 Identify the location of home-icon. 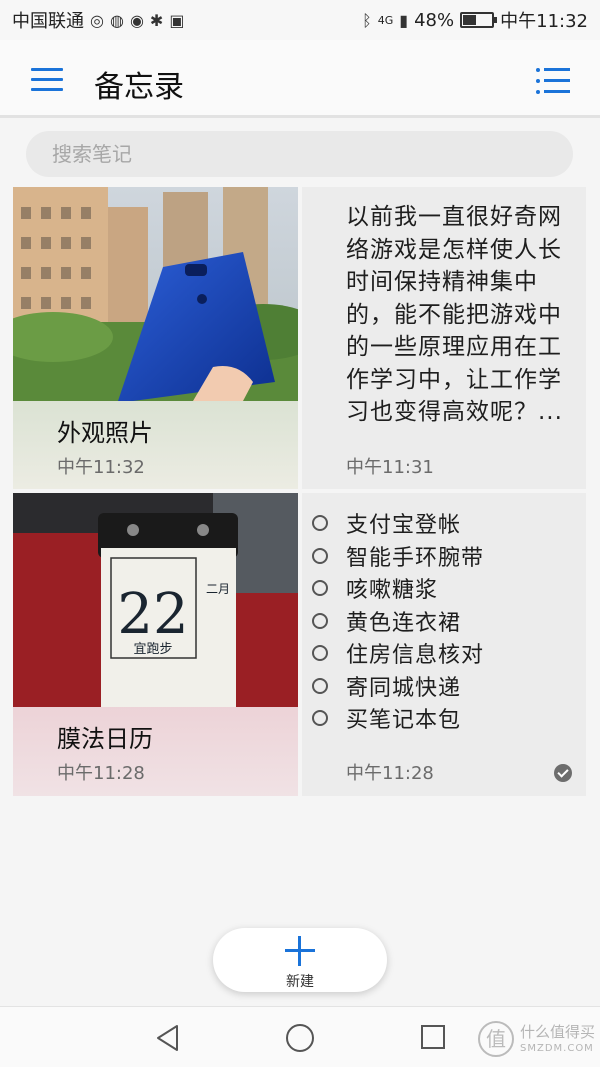
(300, 1038).